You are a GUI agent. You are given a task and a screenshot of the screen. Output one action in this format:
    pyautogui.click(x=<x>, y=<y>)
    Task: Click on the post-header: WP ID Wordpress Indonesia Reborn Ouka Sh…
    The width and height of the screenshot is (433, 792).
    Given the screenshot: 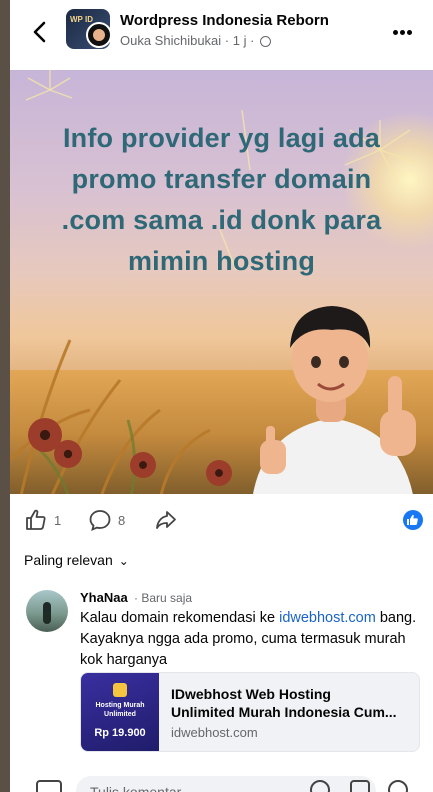 What is the action you would take?
    pyautogui.click(x=221, y=33)
    